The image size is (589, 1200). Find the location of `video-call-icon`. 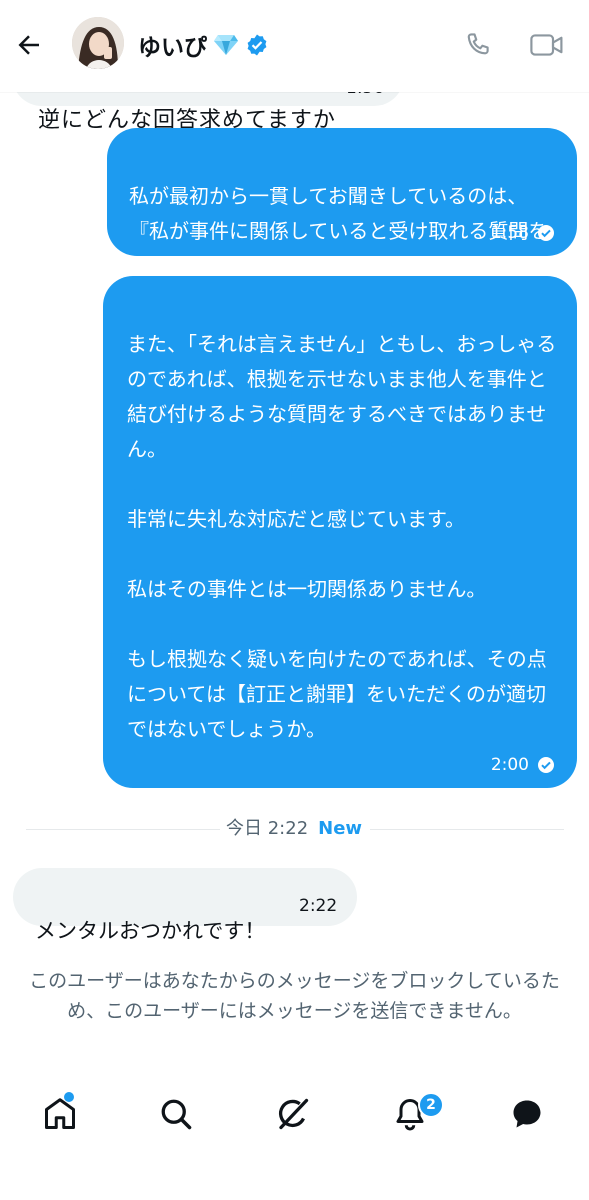

video-call-icon is located at coordinates (547, 45).